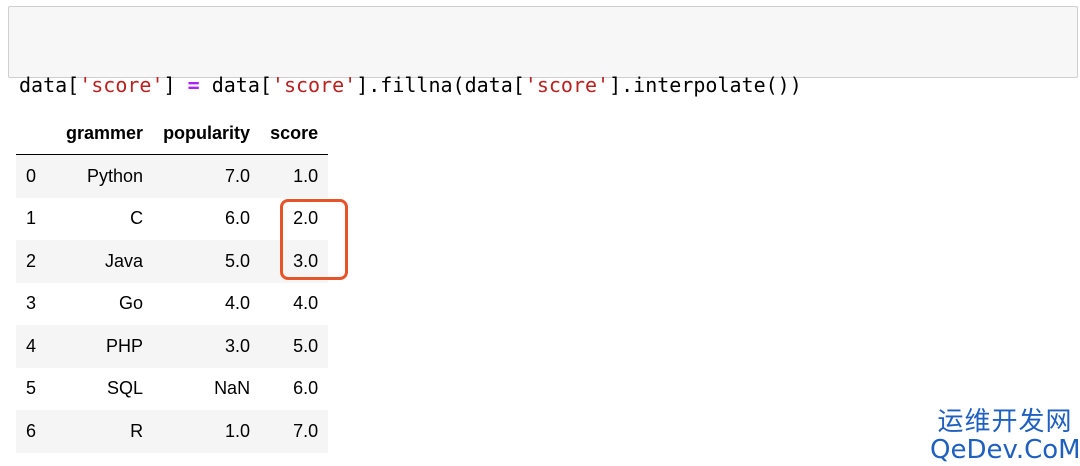 The image size is (1080, 466). Describe the element at coordinates (125, 345) in the screenshot. I see `cell-grammer: PHP` at that location.